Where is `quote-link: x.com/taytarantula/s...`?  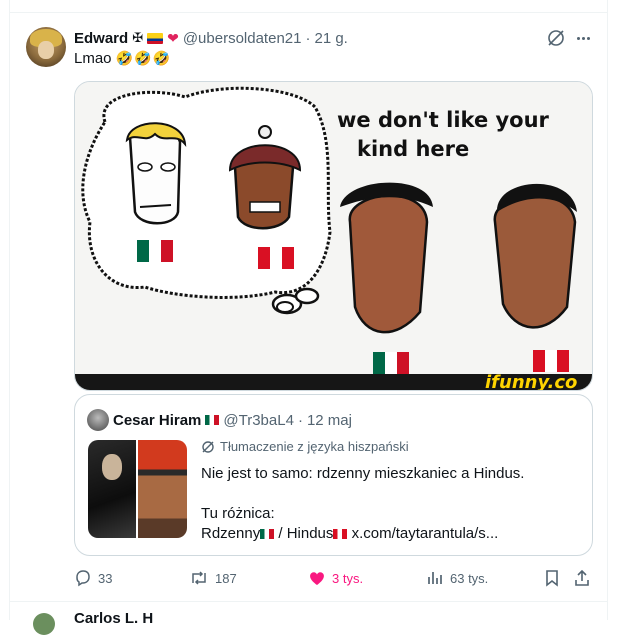 quote-link: x.com/taytarantula/s... is located at coordinates (425, 533).